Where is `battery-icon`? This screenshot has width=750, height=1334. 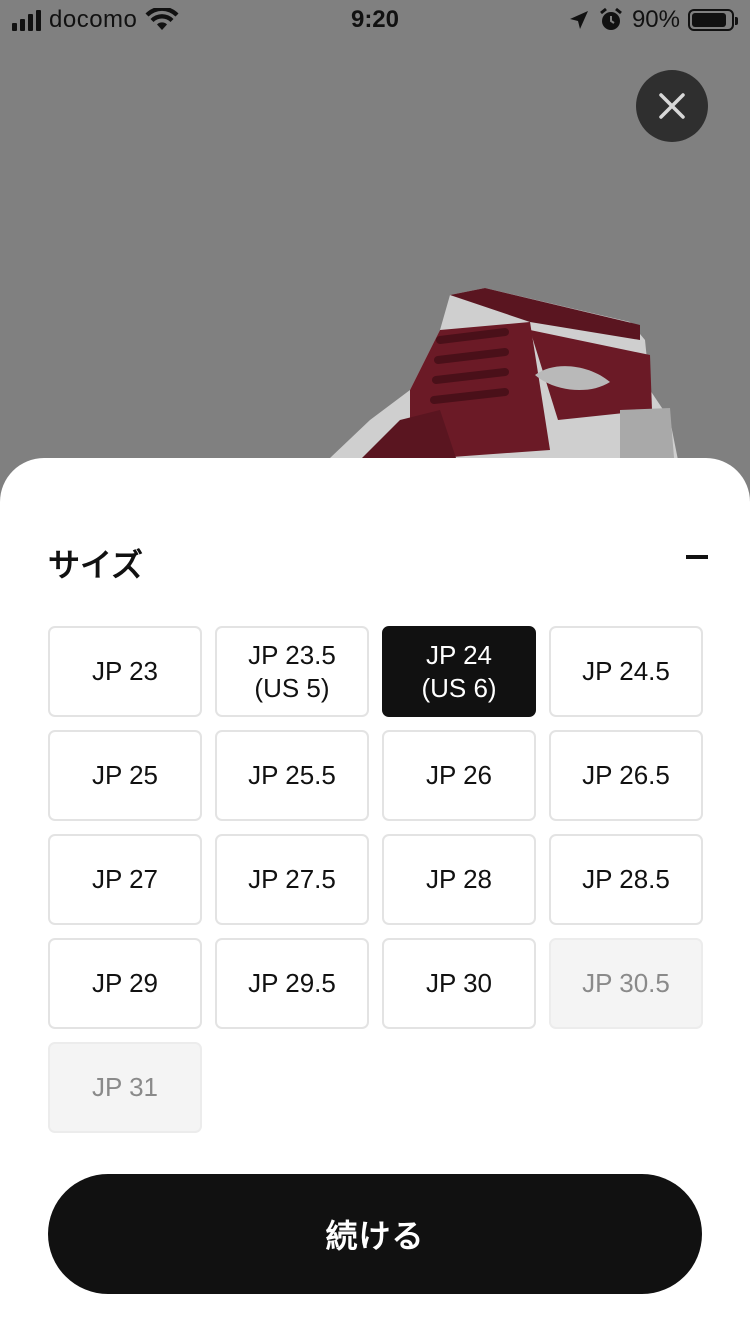
battery-icon is located at coordinates (713, 20).